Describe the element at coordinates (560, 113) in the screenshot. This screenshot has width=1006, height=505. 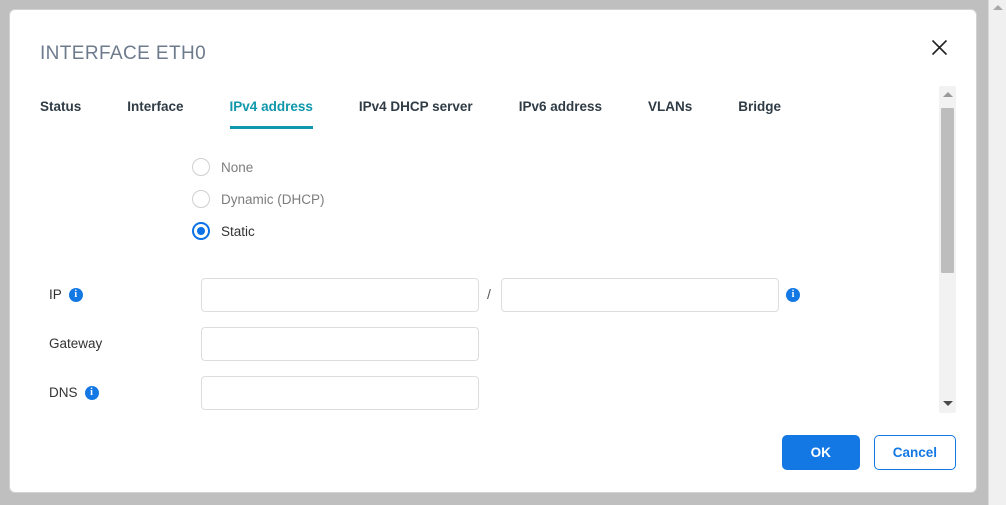
I see `tab-ipv6-address: IPv6 address` at that location.